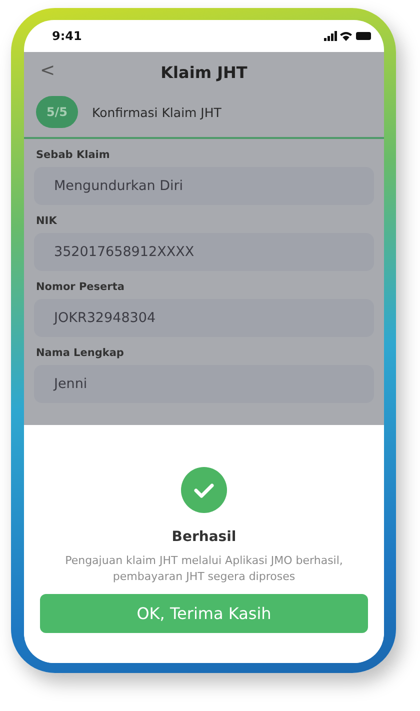  What do you see at coordinates (46, 221) in the screenshot?
I see `field-label: NIK` at bounding box center [46, 221].